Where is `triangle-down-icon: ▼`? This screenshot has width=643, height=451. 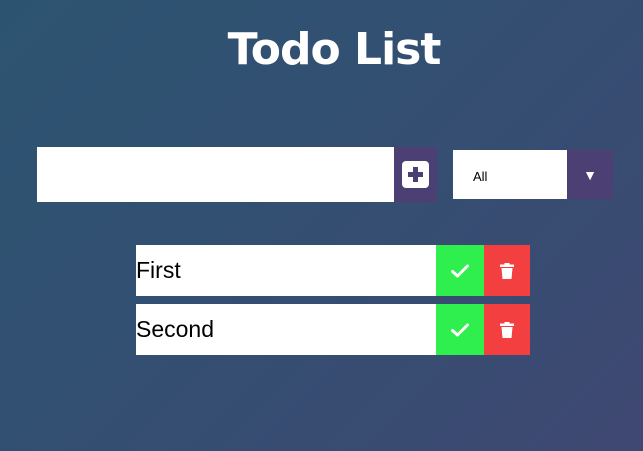
triangle-down-icon: ▼ is located at coordinates (590, 174).